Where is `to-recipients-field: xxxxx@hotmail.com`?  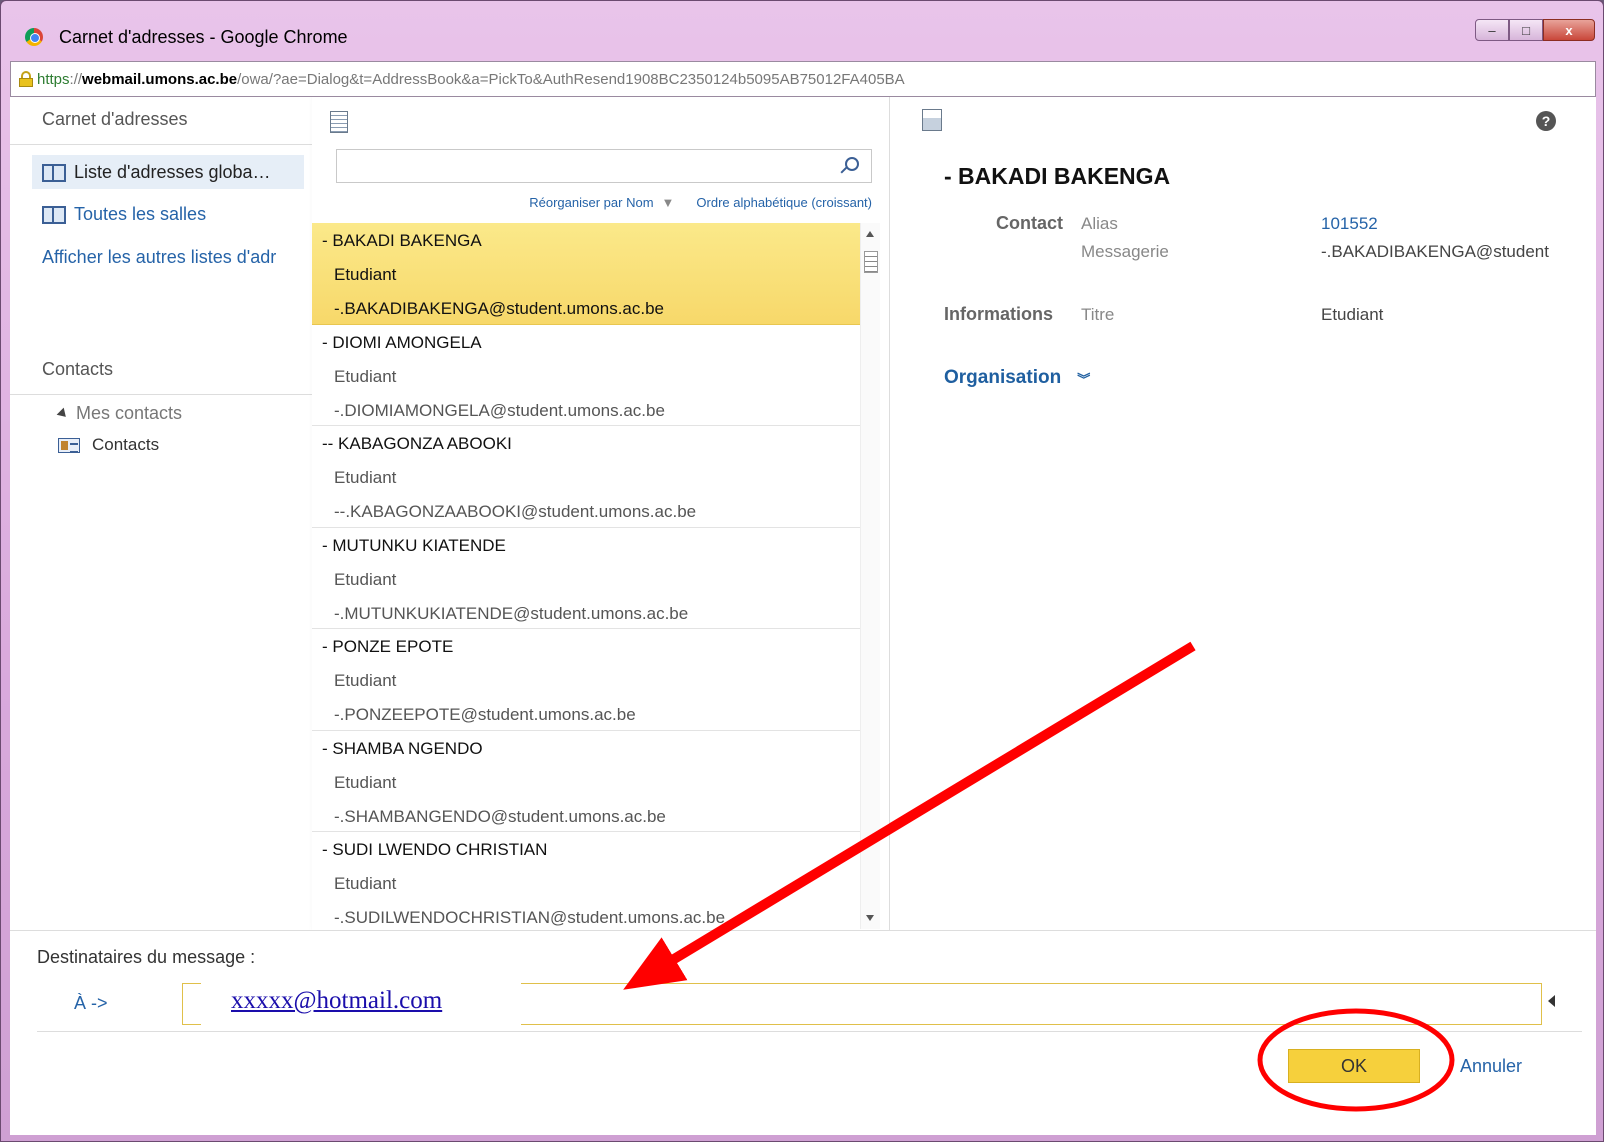 to-recipients-field: xxxxx@hotmail.com is located at coordinates (862, 1001).